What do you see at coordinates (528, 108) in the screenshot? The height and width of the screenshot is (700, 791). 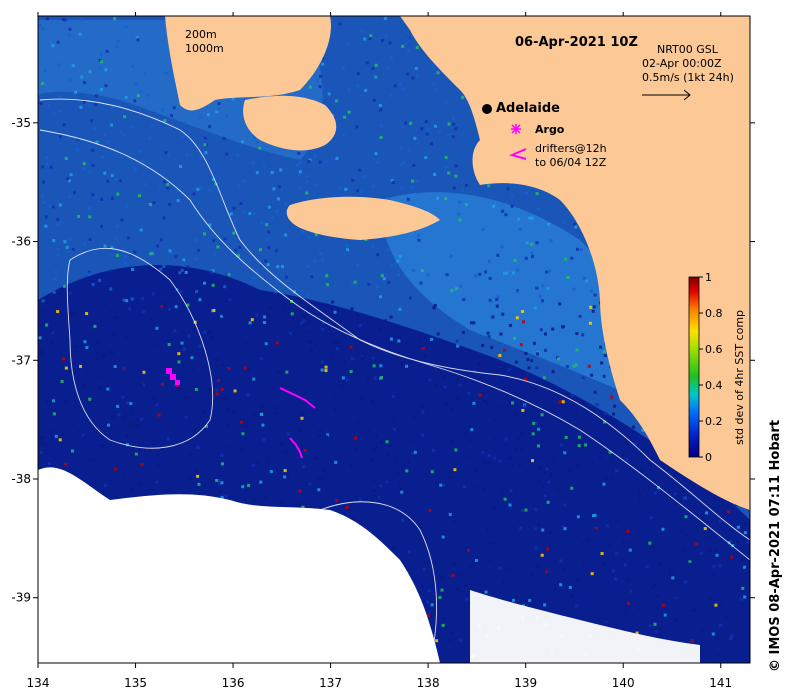 I see `place-label-adelaide: Adelaide` at bounding box center [528, 108].